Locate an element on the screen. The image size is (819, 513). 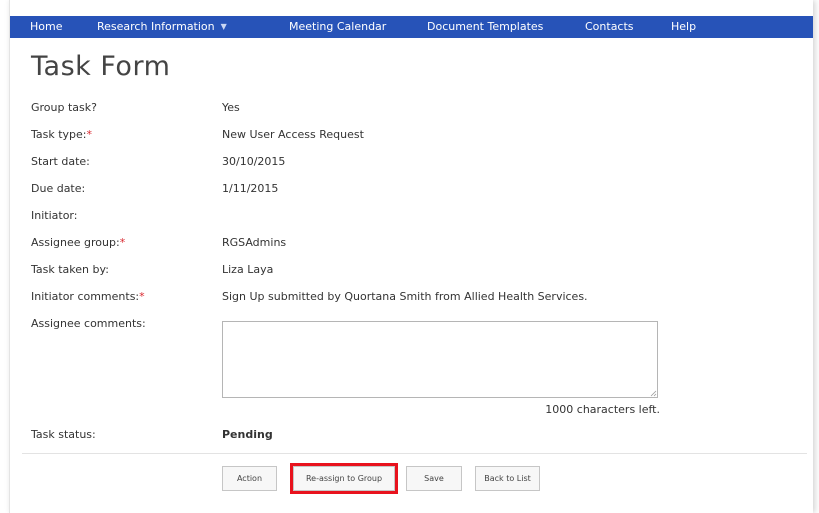
resize-grip-icon is located at coordinates (653, 393).